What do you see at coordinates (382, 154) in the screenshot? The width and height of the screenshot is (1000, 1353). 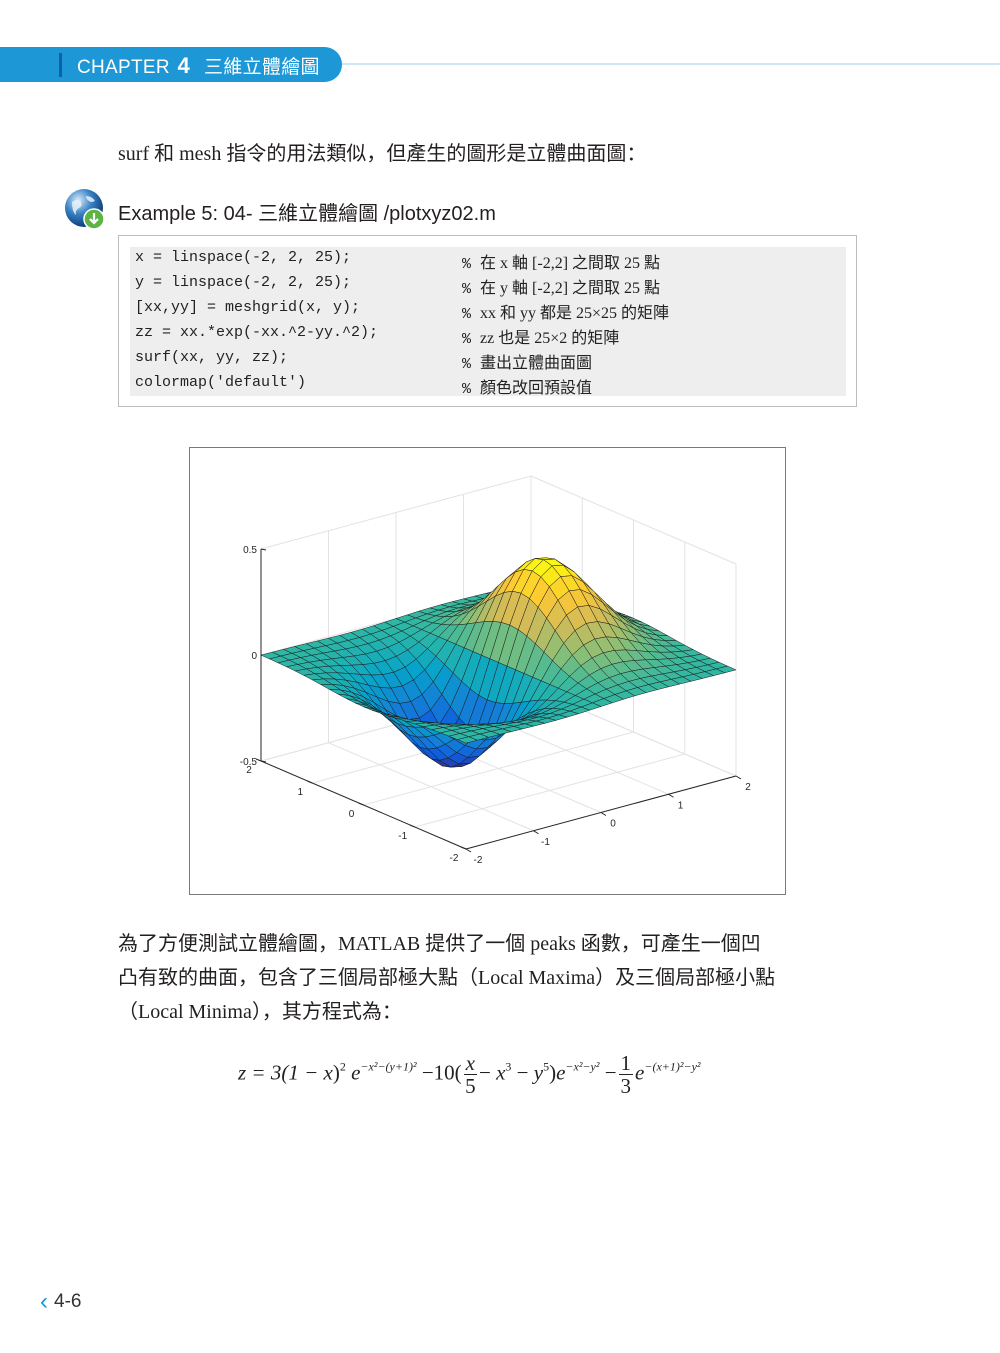 I see `intro-text: surf 和 mesh 指令的用法類似，但產生的圖形是立體曲面圖：` at bounding box center [382, 154].